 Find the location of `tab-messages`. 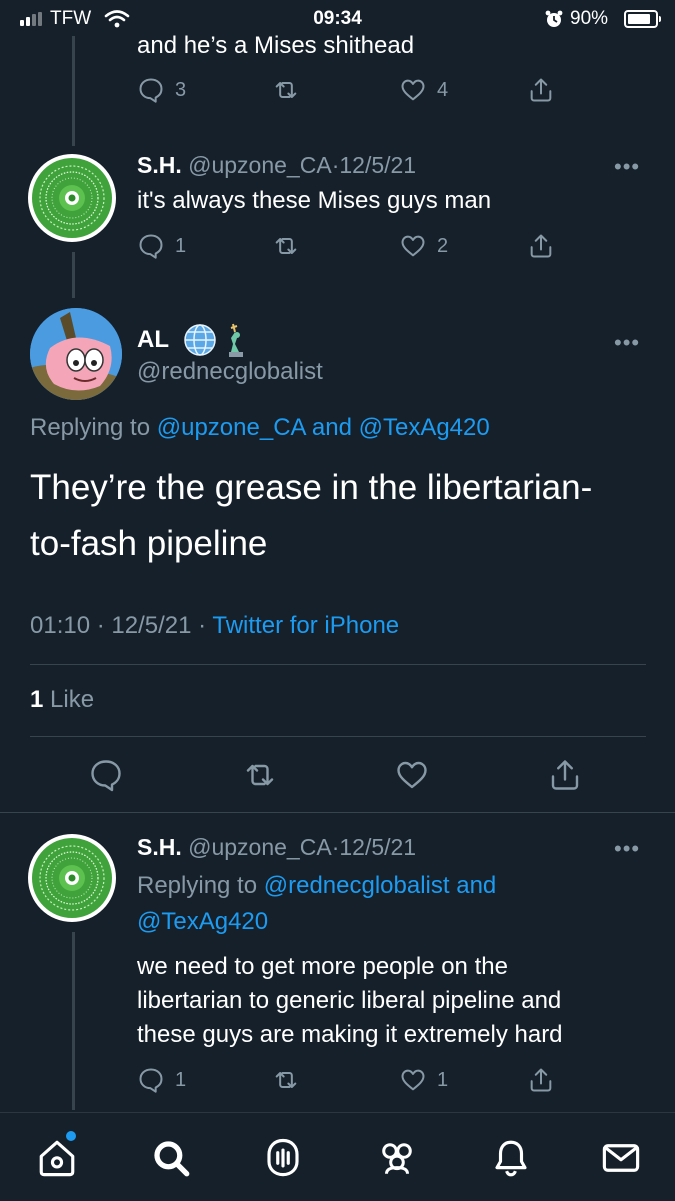

tab-messages is located at coordinates (621, 1160).